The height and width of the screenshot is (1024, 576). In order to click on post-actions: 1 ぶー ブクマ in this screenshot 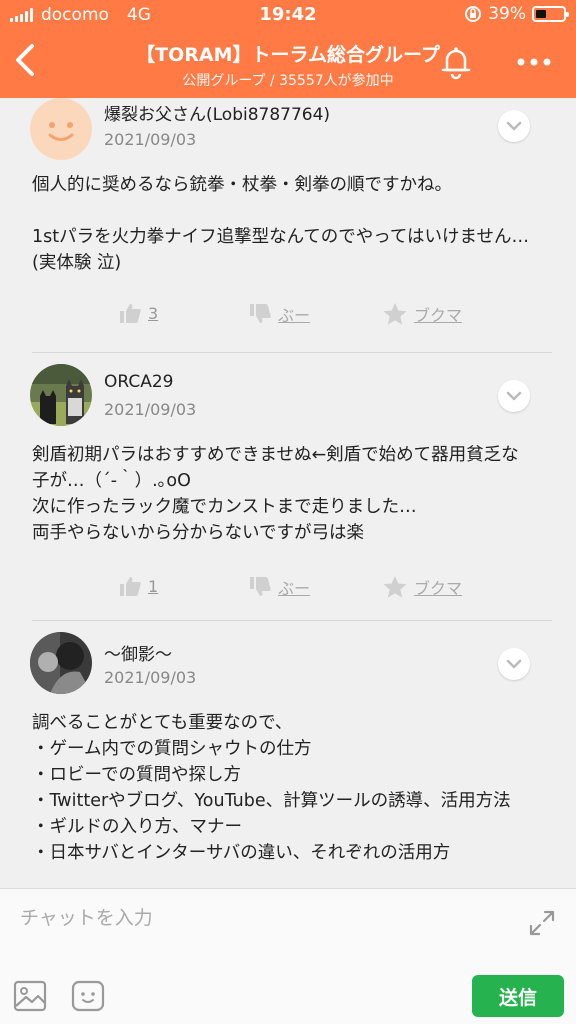, I will do `click(288, 590)`.